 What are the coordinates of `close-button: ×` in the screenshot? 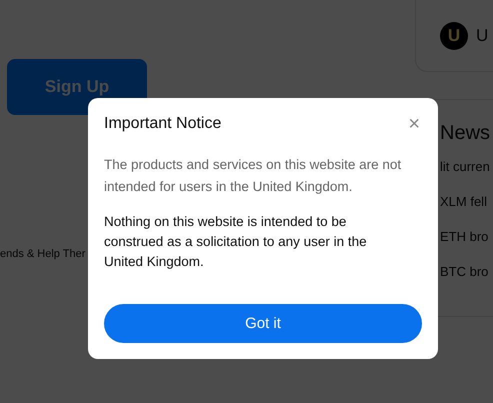 It's located at (414, 124).